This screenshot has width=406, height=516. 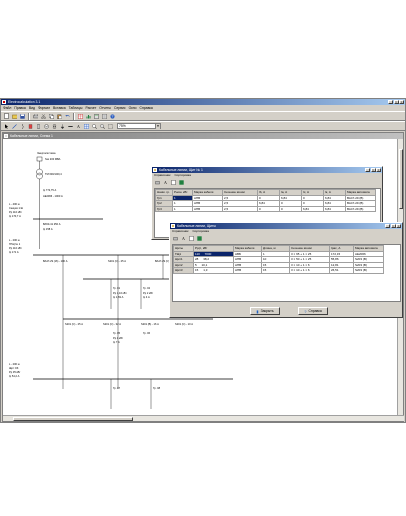 I want to click on table-cell: Гр3, so click(x=164, y=208).